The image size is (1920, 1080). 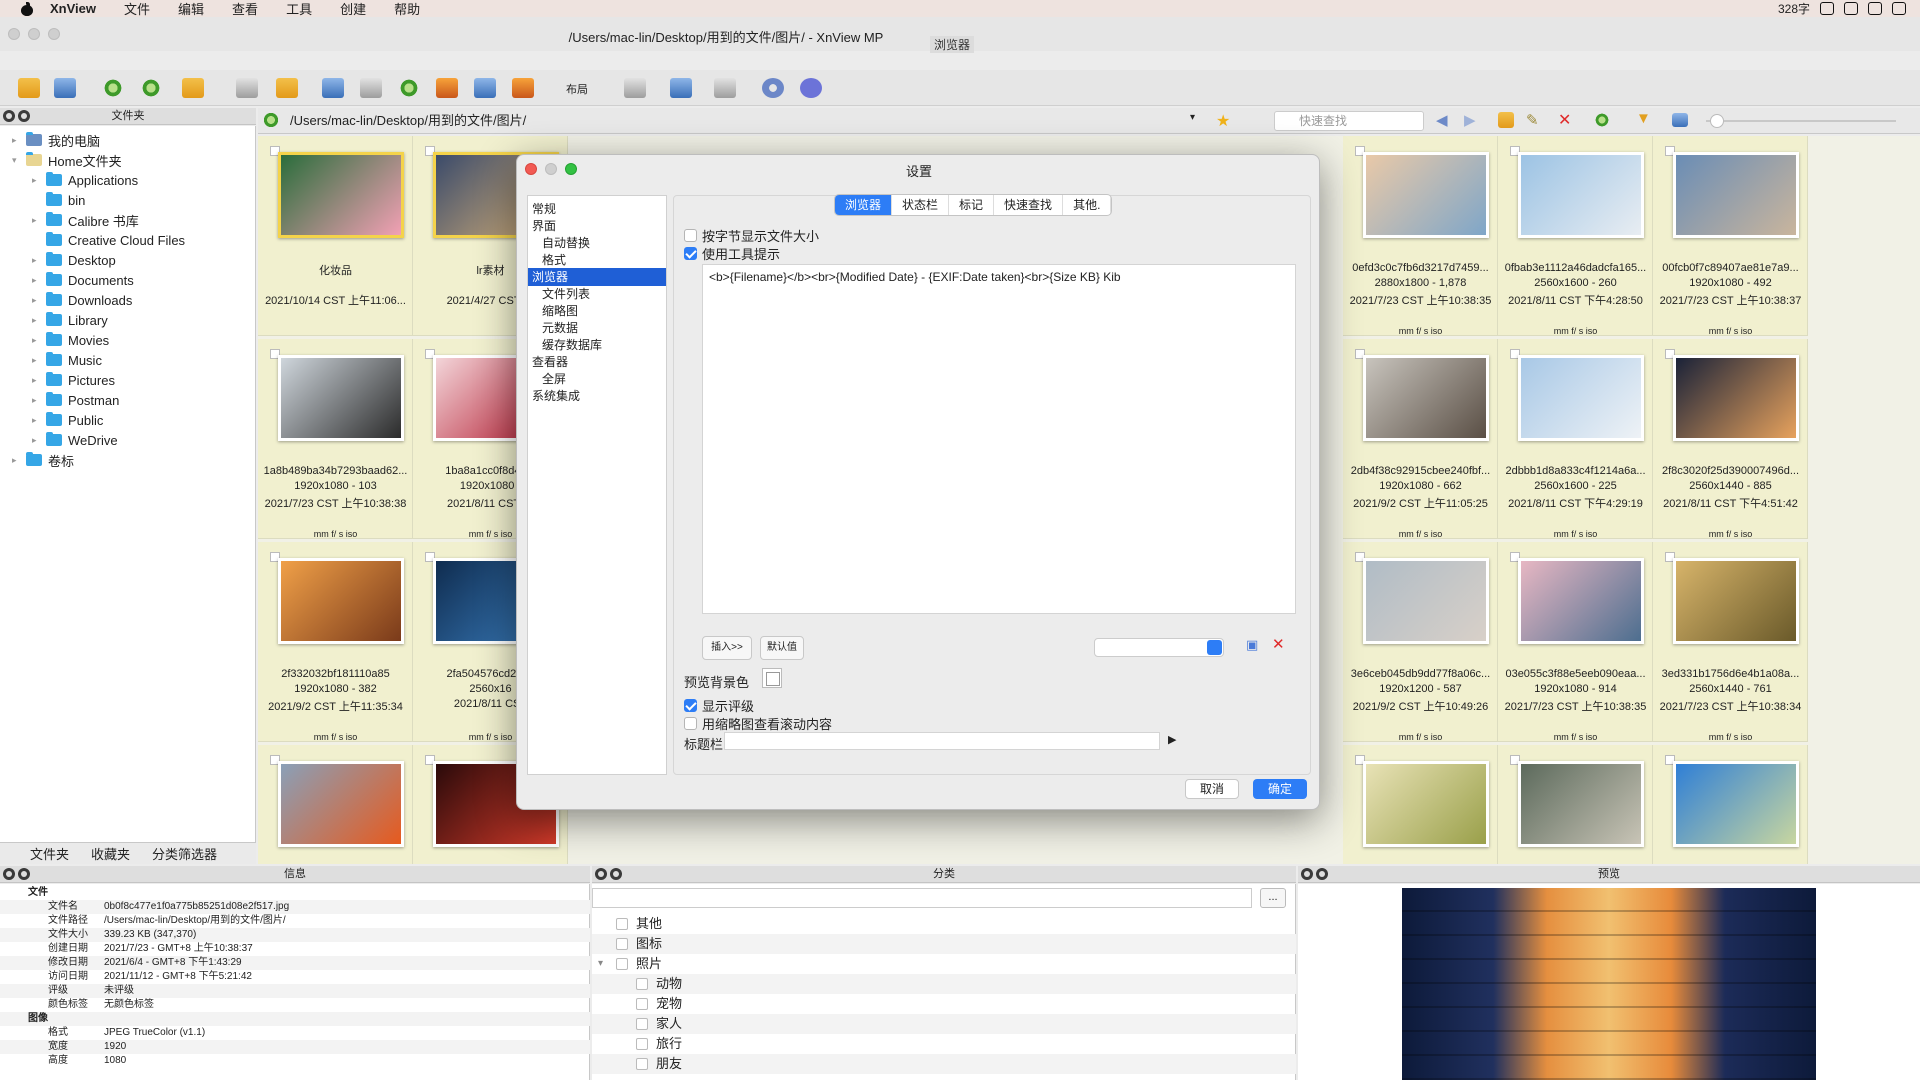 What do you see at coordinates (1602, 120) in the screenshot?
I see `tag-icon` at bounding box center [1602, 120].